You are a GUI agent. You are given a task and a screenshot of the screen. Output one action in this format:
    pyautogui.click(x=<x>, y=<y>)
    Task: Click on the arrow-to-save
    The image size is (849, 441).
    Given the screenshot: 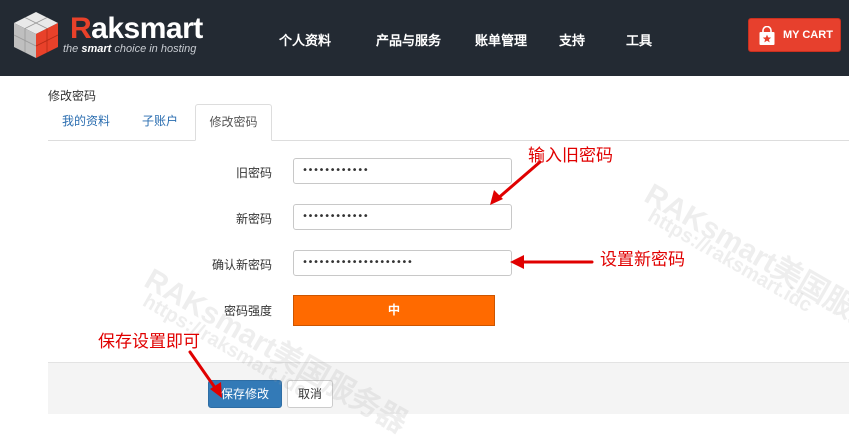 What is the action you would take?
    pyautogui.click(x=204, y=372)
    